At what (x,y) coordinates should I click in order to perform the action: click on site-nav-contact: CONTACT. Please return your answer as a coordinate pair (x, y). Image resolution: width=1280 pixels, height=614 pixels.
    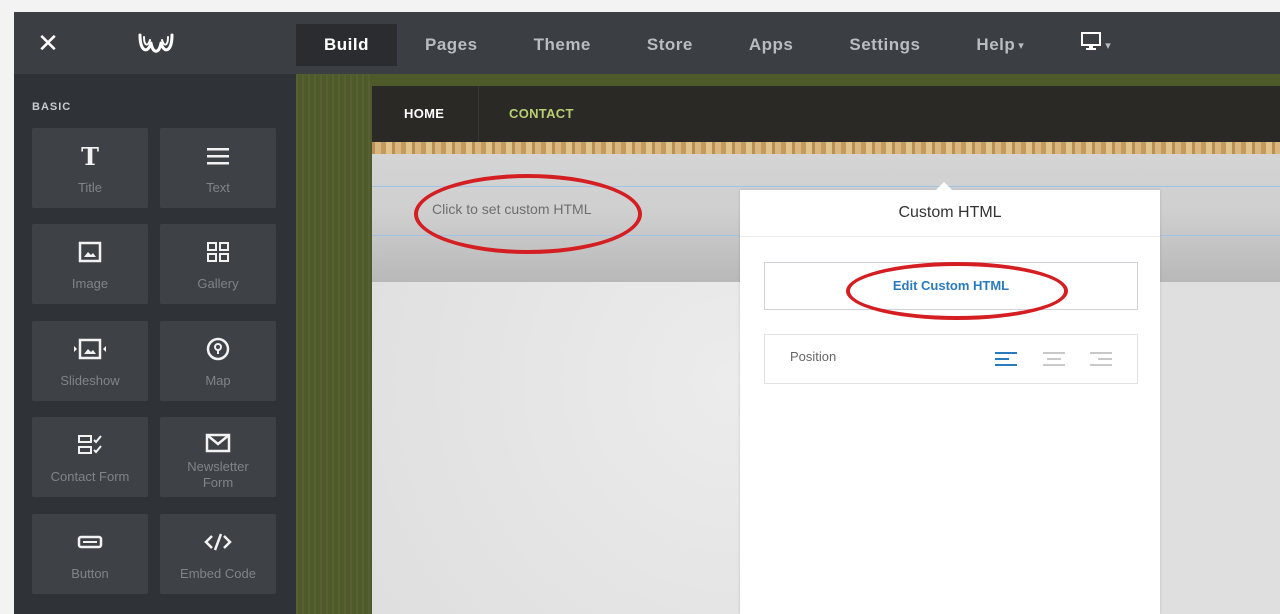
    Looking at the image, I should click on (541, 113).